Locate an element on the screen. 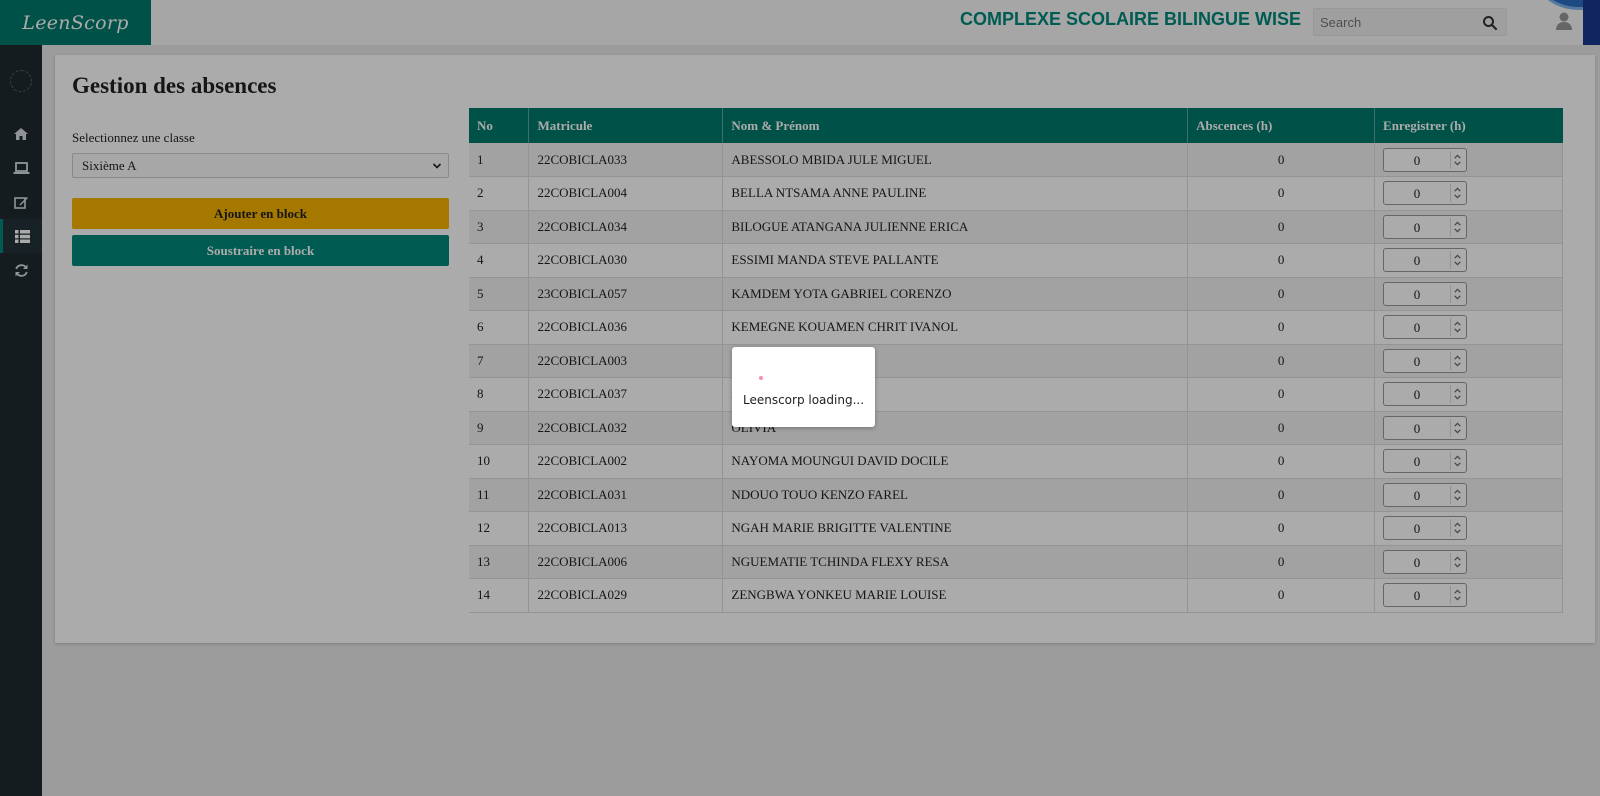 This screenshot has width=1600, height=796. loading-spinner-icon is located at coordinates (761, 378).